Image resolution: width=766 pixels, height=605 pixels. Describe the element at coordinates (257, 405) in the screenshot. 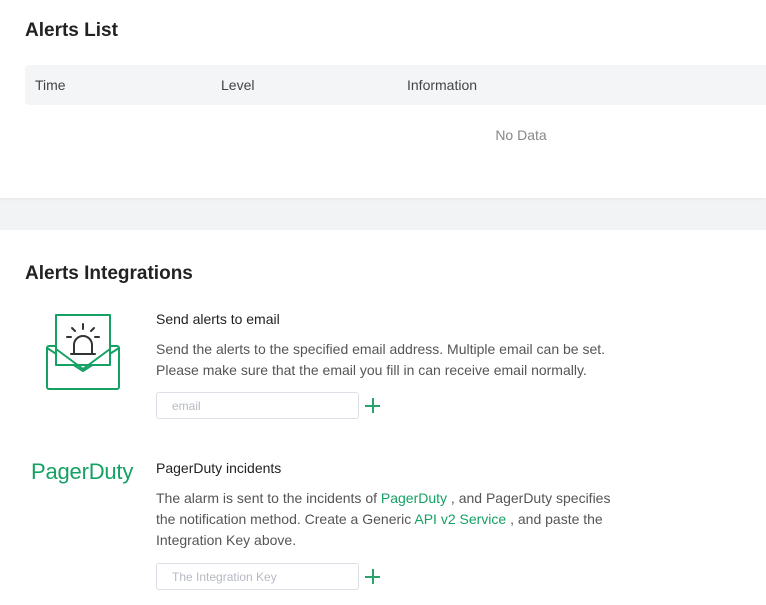

I see `email-input` at that location.